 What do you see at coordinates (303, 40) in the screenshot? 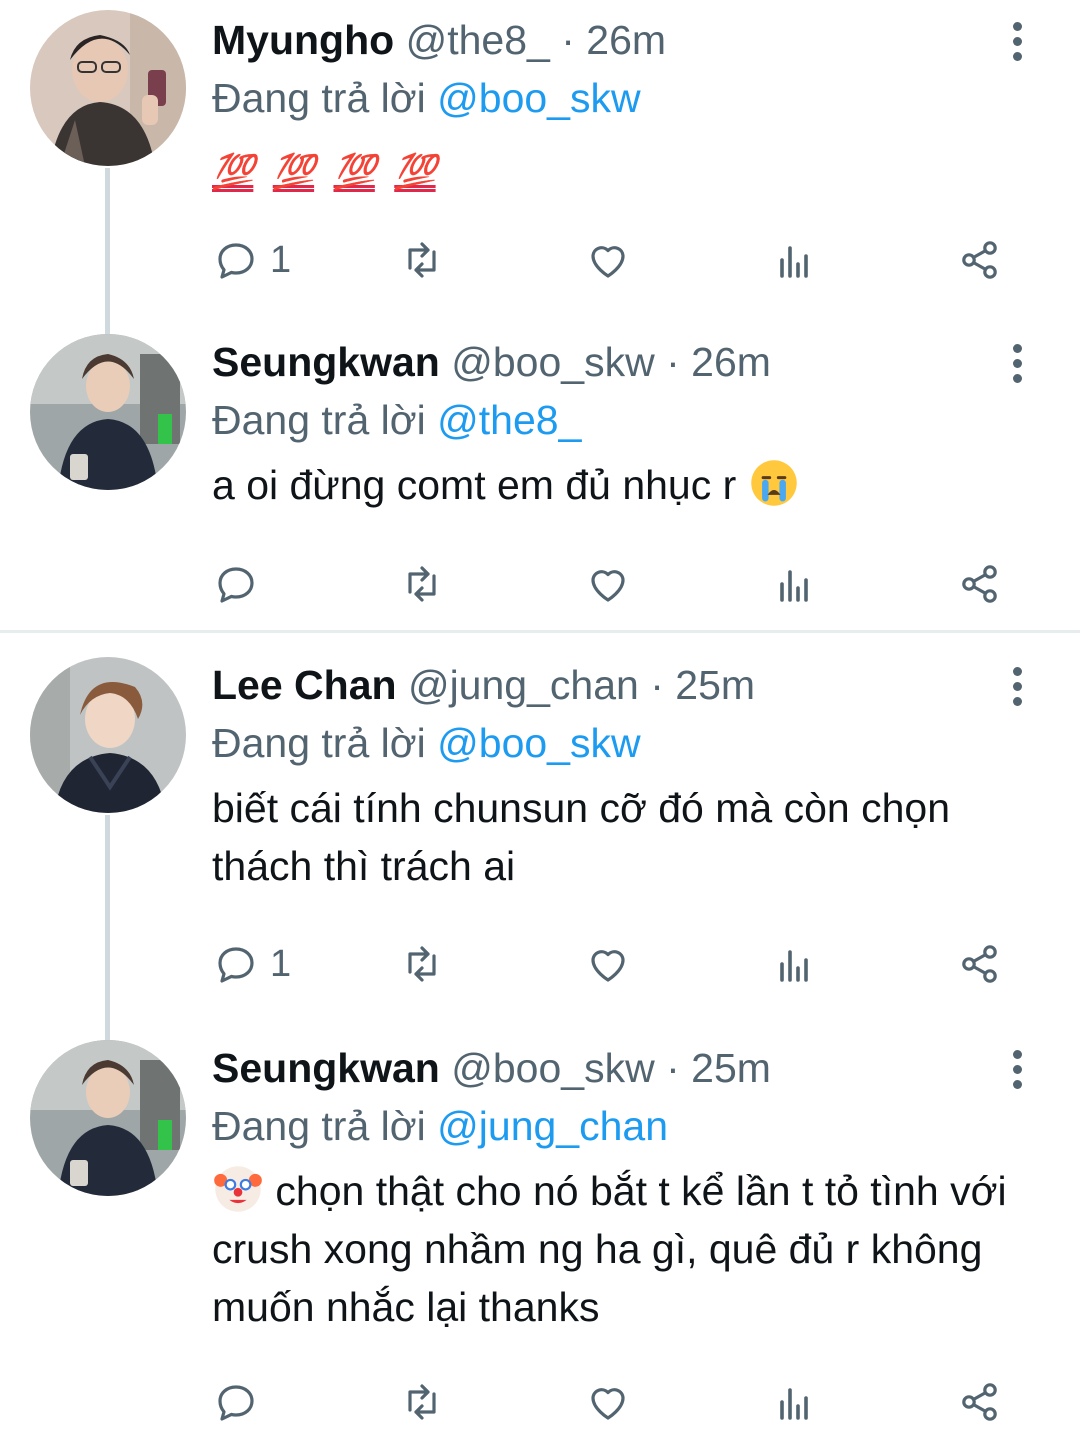
I see `author-name: Myungho` at bounding box center [303, 40].